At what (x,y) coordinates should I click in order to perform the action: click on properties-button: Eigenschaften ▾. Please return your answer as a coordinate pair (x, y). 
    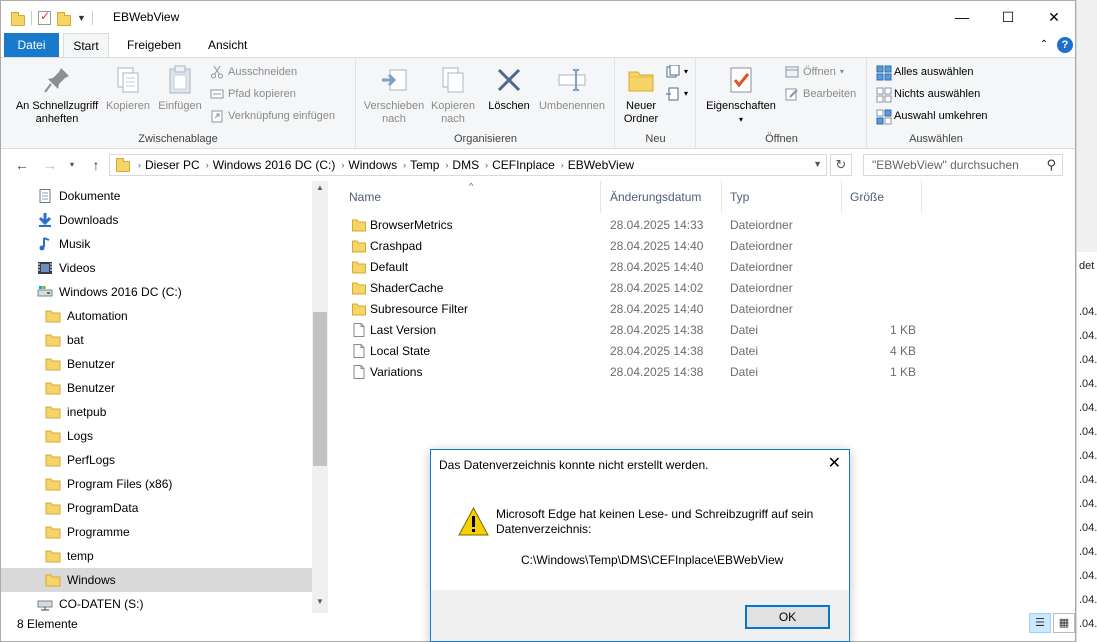
    Looking at the image, I should click on (741, 95).